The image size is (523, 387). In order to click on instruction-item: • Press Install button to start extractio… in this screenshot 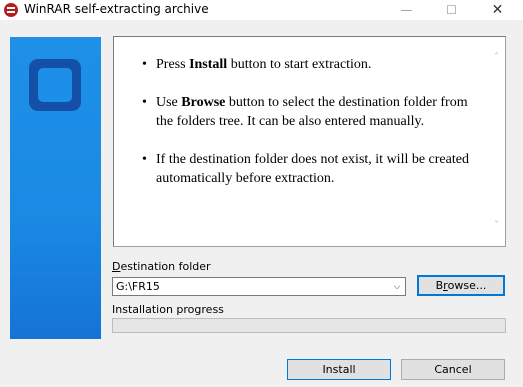, I will do `click(308, 64)`.